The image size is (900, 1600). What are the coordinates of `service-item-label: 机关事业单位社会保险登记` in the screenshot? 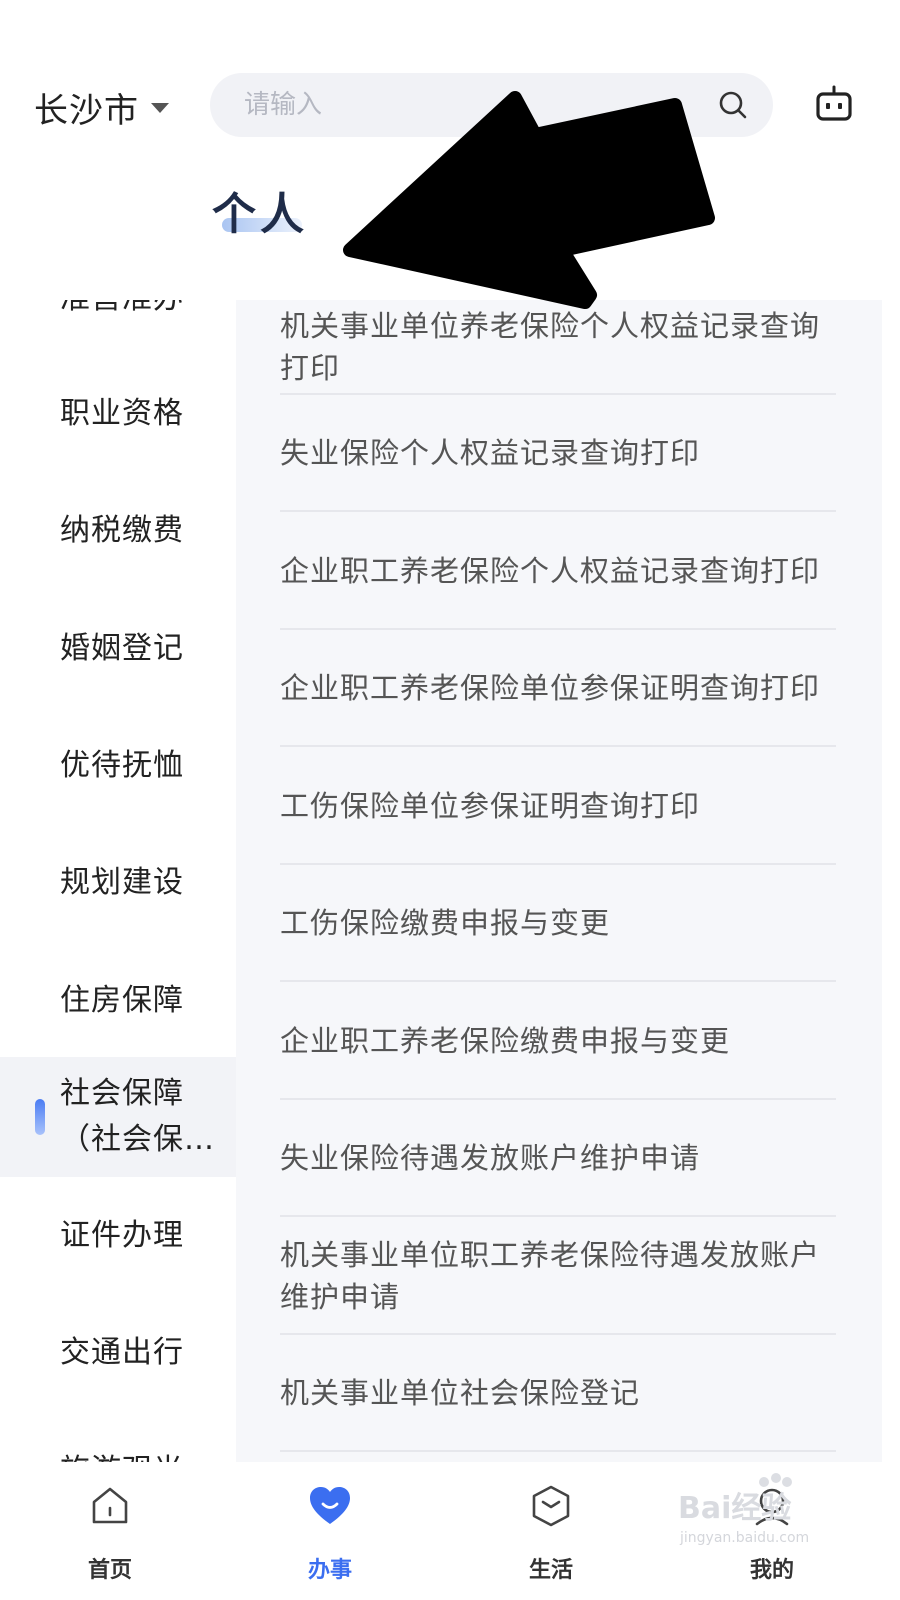 It's located at (460, 1392).